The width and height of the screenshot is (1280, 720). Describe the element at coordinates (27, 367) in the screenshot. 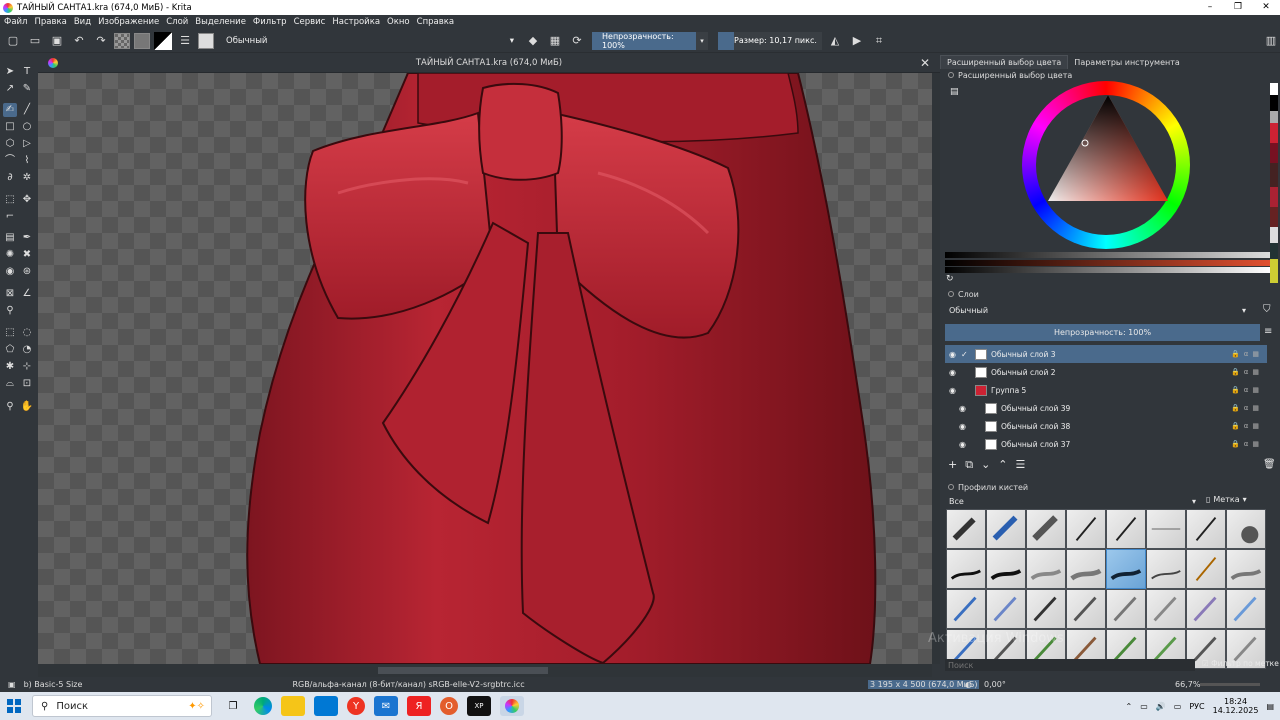

I see `similar-select-icon: ⊹` at that location.